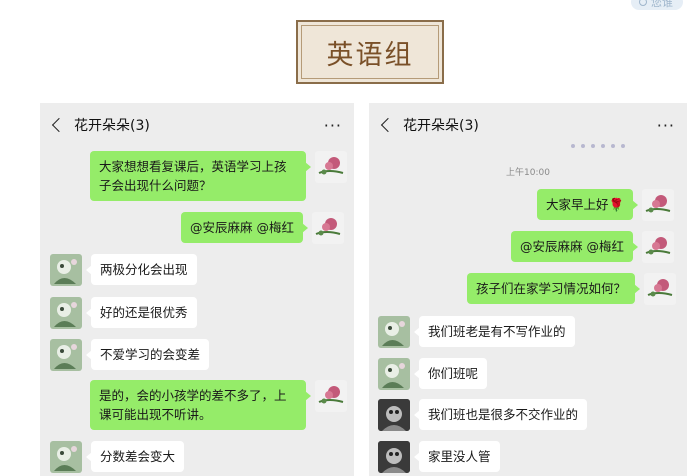 The image size is (691, 476). I want to click on message-bubble: 大家想想看复课后，英语学习上孩子会出现什么问题？, so click(200, 176).